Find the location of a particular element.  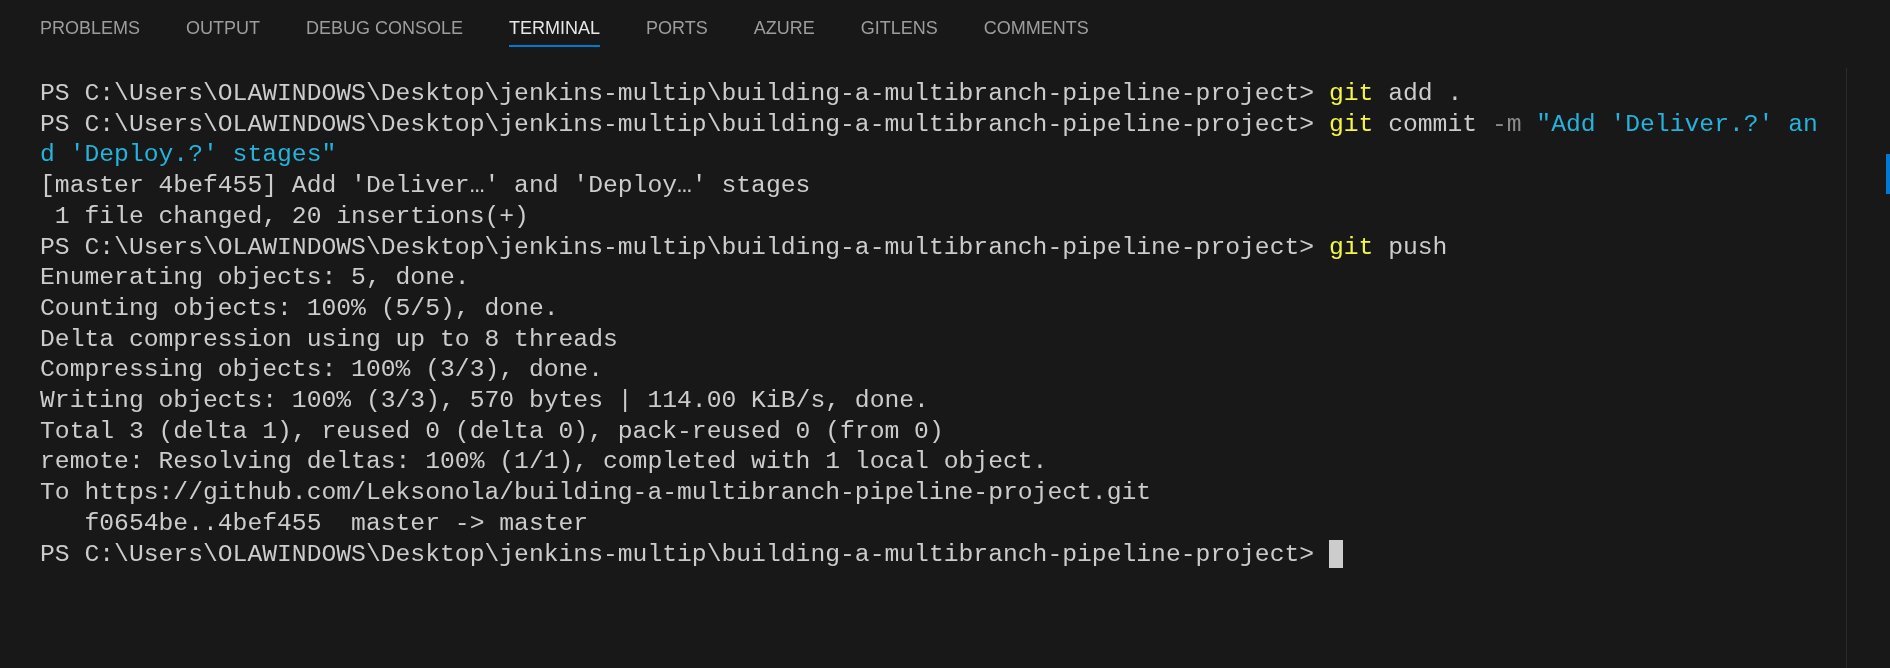

terminal-line: PS C:\Users\OLAWINDOWS\Desktop\jenkins-multip\building-a-multibranch-pipeline-project> git add . is located at coordinates (751, 93).